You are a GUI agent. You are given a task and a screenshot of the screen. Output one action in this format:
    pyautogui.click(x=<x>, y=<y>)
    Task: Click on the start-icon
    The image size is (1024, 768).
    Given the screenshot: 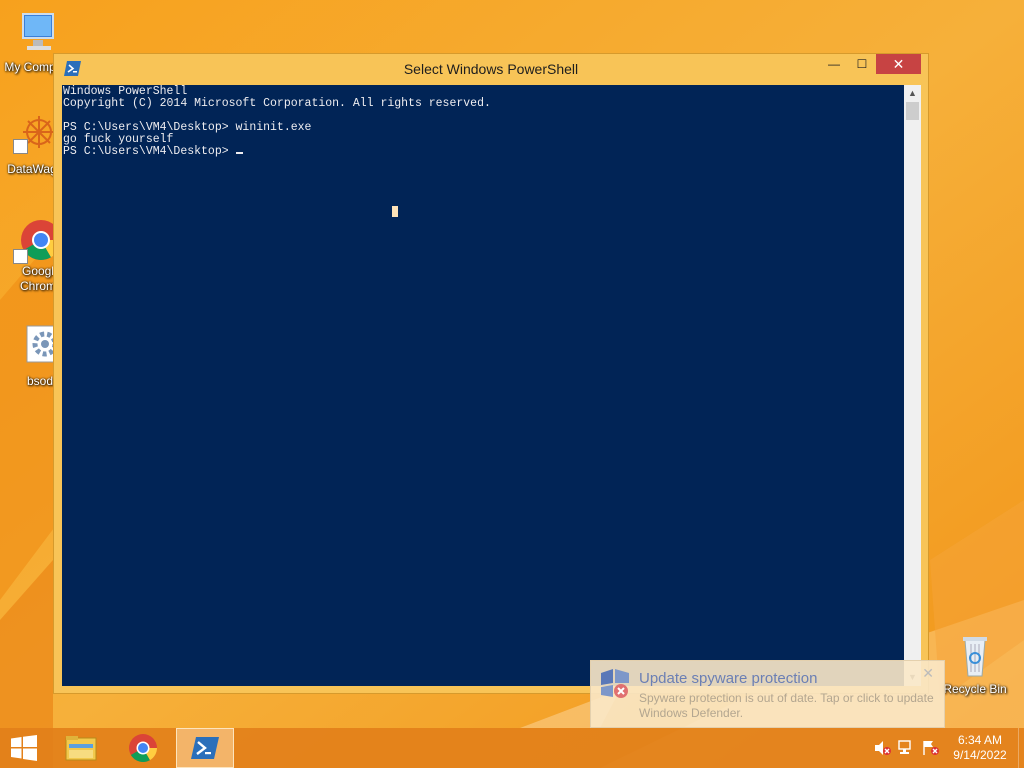 What is the action you would take?
    pyautogui.click(x=24, y=748)
    